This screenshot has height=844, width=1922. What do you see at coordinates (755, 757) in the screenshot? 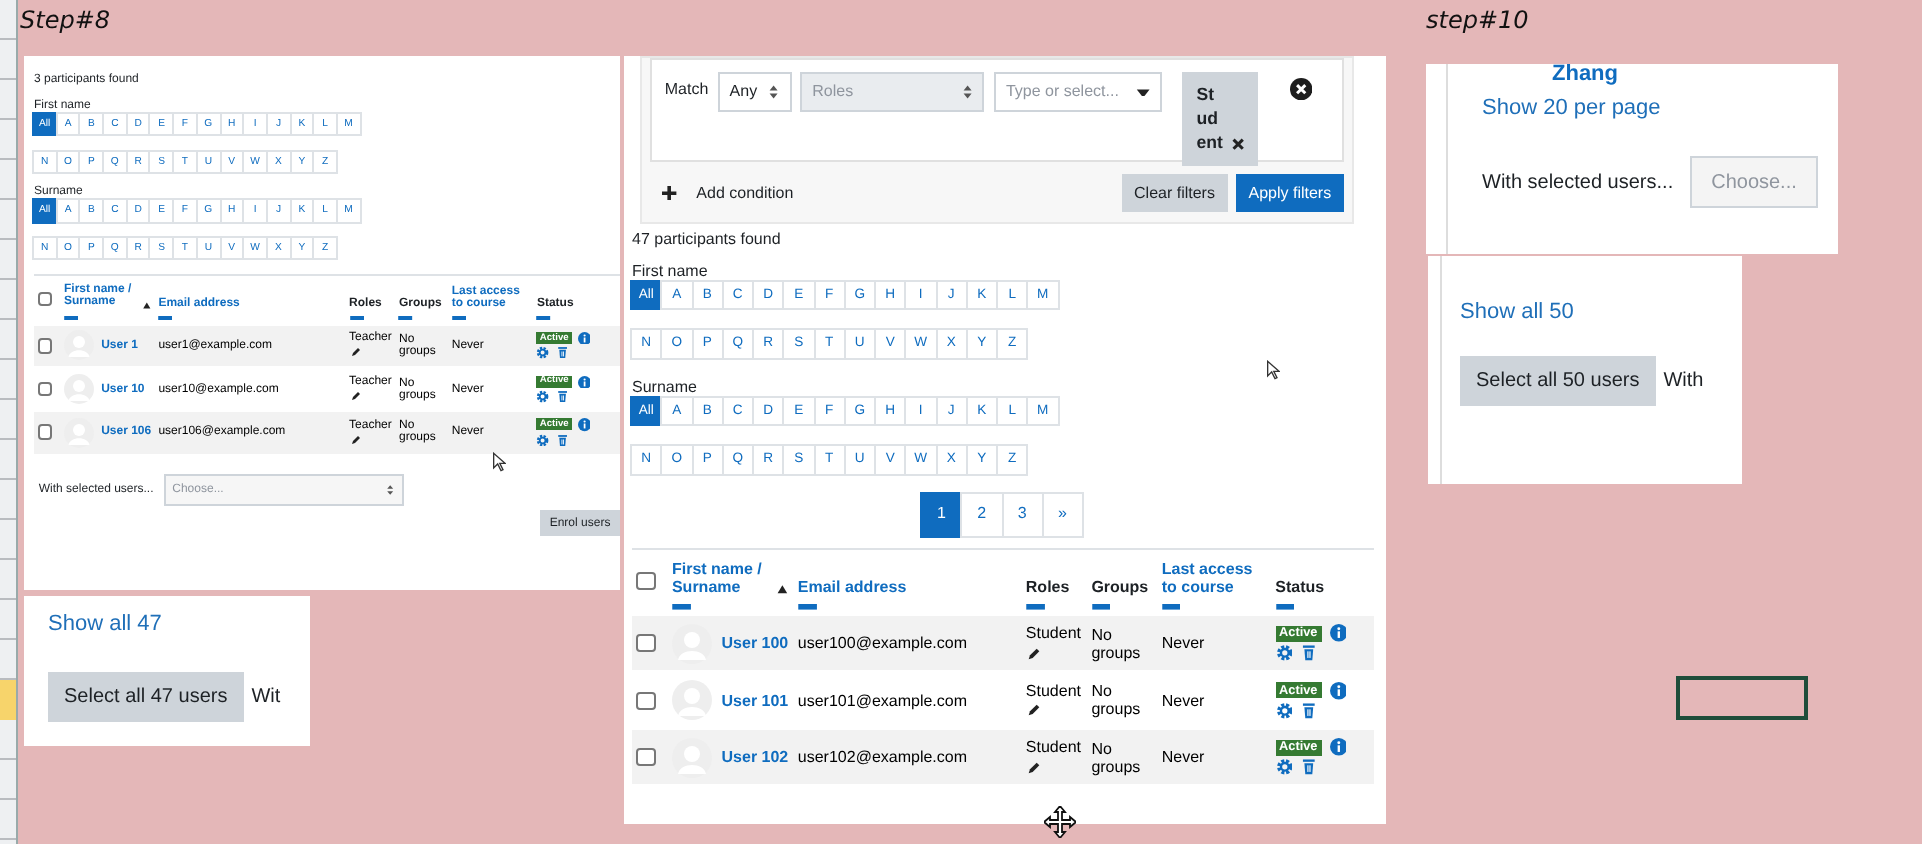
I see `user-name-link: User 102` at bounding box center [755, 757].